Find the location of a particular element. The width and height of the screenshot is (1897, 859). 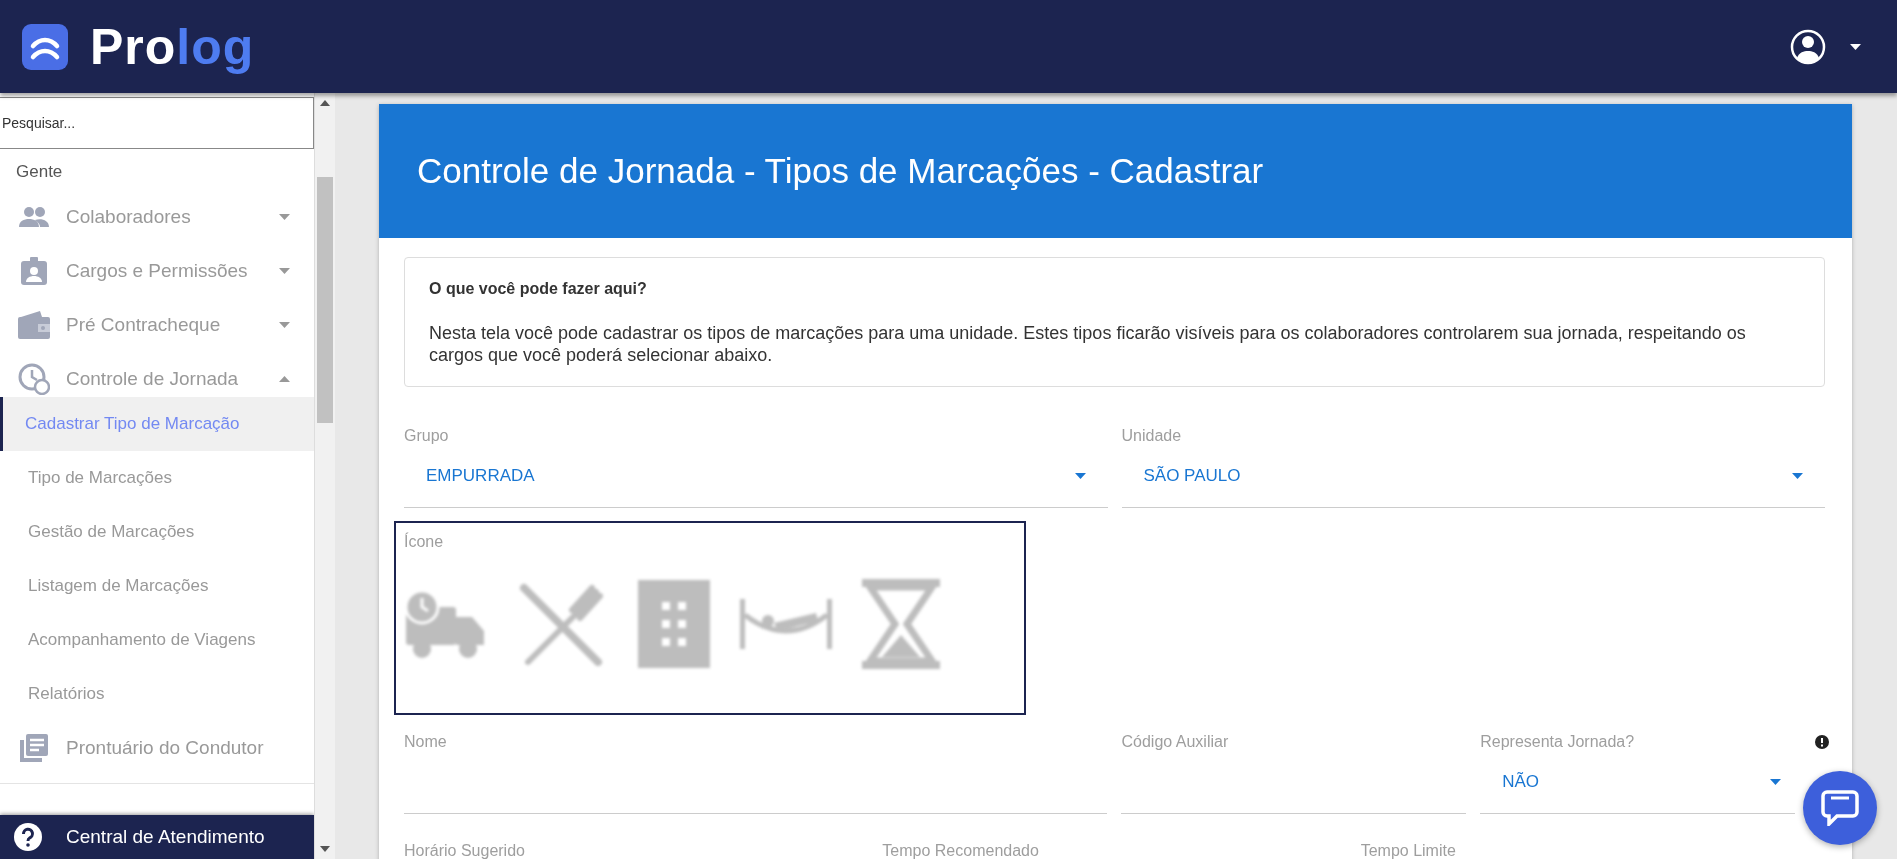

field-label: Representa Jornada? is located at coordinates (1557, 742).